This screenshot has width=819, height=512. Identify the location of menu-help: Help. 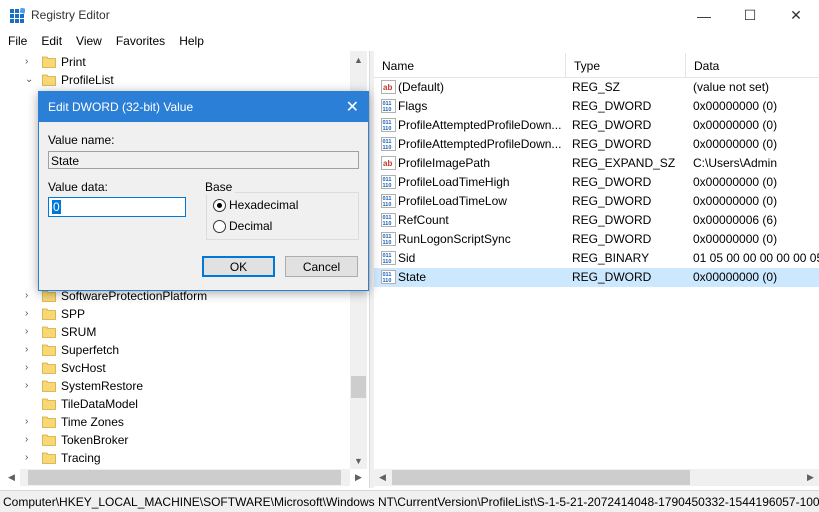
(191, 41).